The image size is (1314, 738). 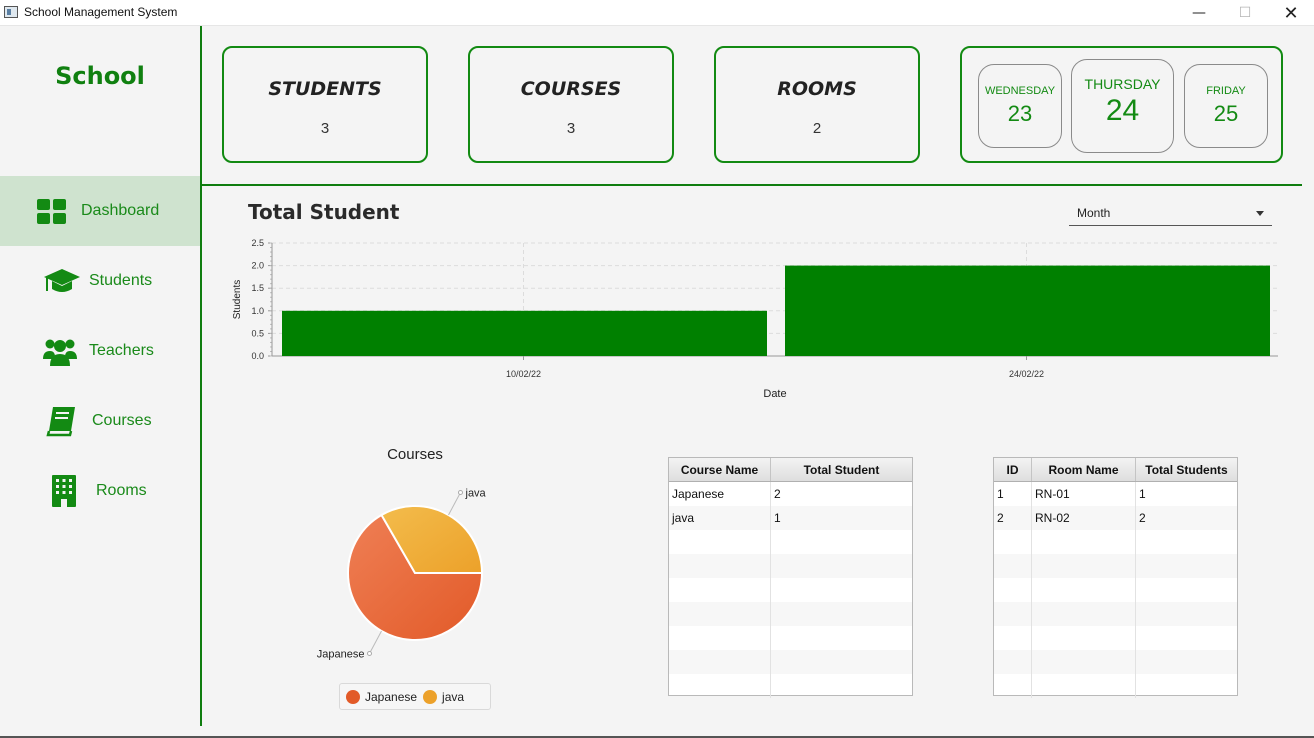 What do you see at coordinates (453, 696) in the screenshot?
I see `legend-label: java` at bounding box center [453, 696].